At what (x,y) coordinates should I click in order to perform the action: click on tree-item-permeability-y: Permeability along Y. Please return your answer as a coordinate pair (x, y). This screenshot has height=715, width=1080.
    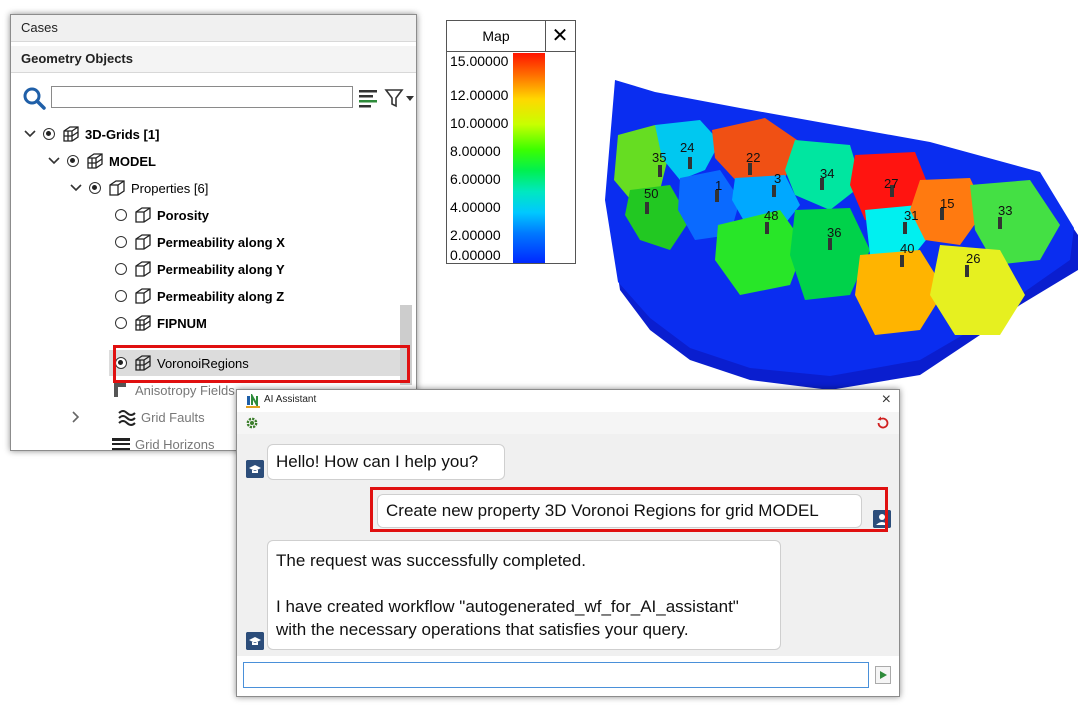
    Looking at the image, I should click on (200, 269).